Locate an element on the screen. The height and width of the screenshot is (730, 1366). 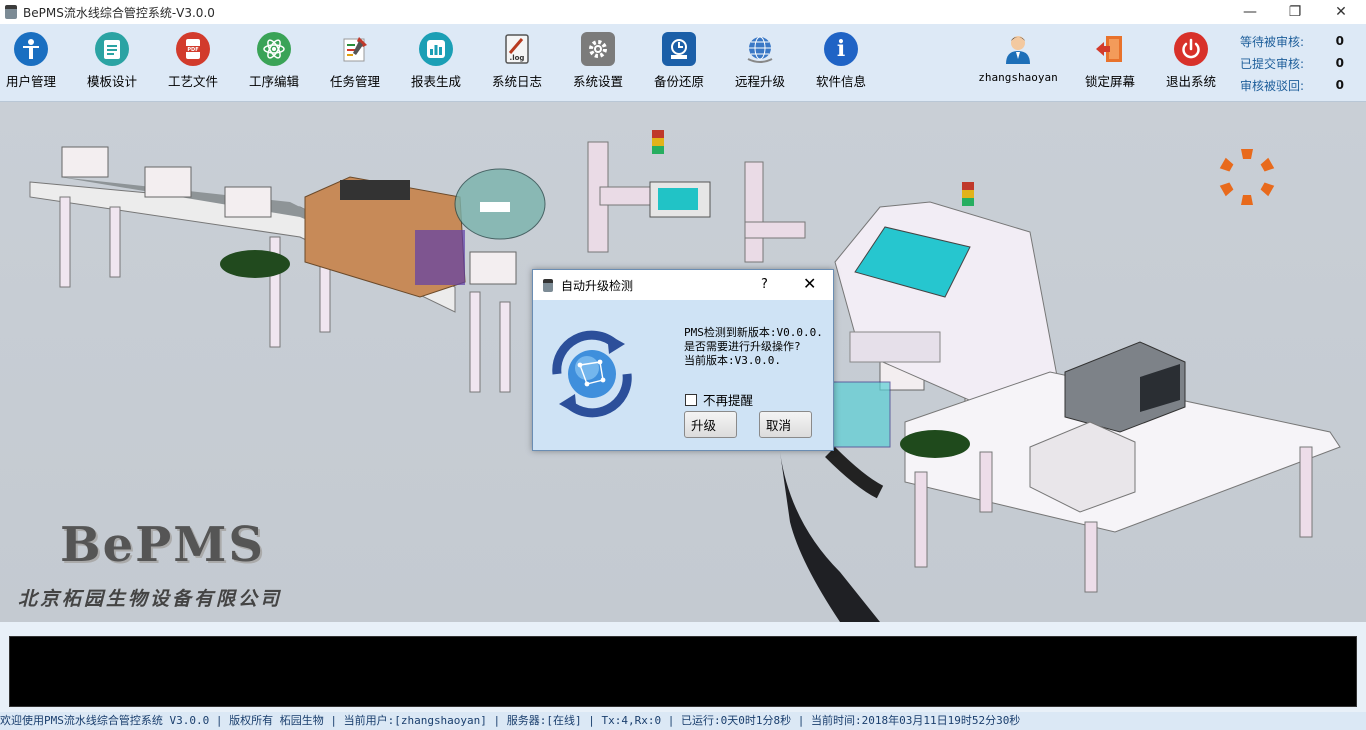
toolbar-task-management: 任务管理 is located at coordinates (355, 64).